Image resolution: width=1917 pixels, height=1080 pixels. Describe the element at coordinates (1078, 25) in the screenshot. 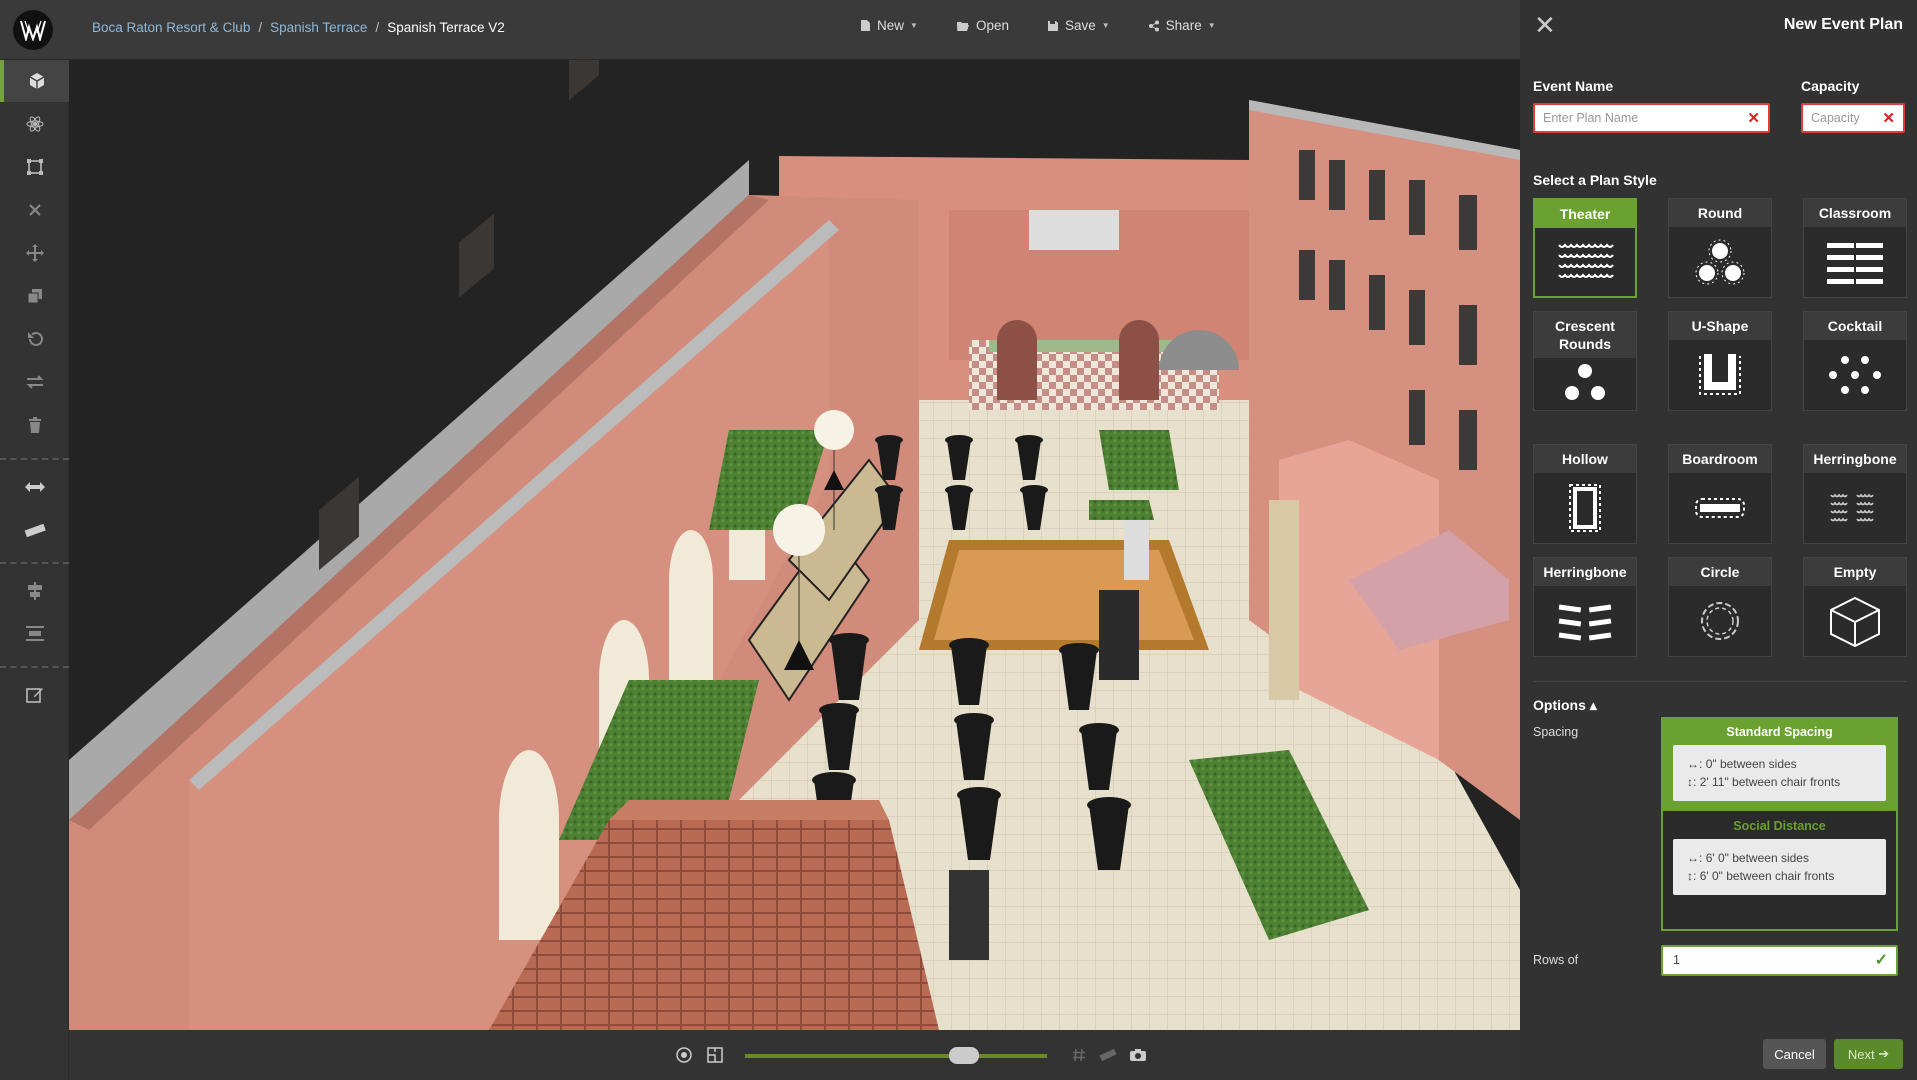

I see `save-menu: Save ▼` at that location.